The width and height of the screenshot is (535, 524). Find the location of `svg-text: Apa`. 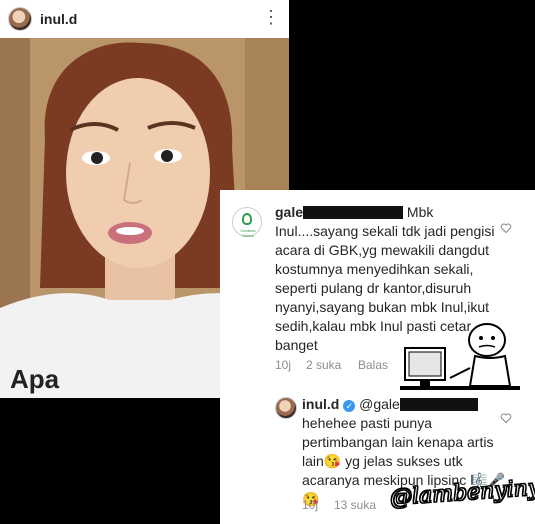

svg-text: Apa is located at coordinates (35, 379).